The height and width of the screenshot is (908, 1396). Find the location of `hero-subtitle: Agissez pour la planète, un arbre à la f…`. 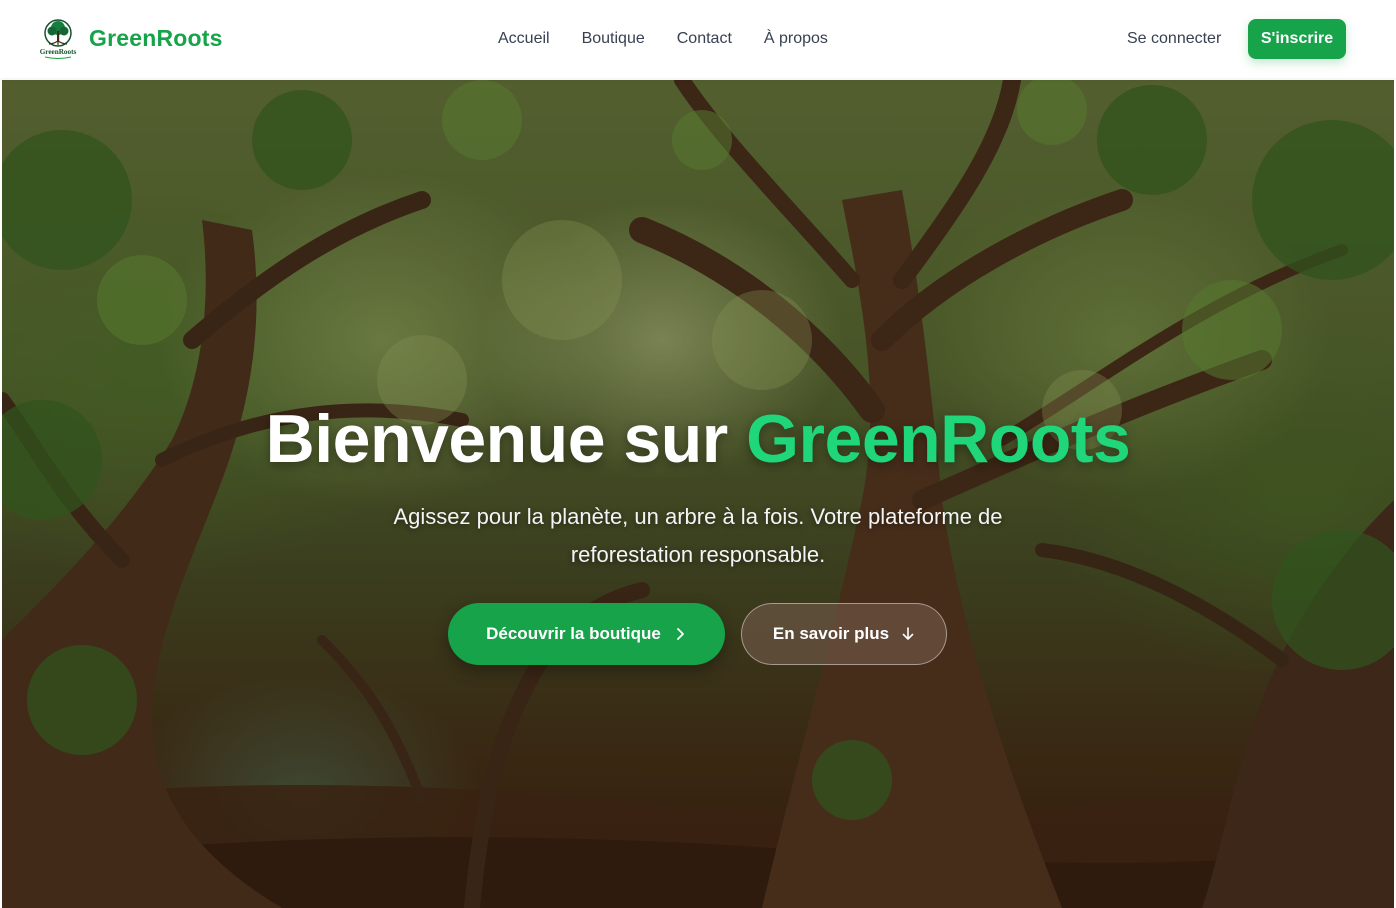

hero-subtitle: Agissez pour la planète, un arbre à la f… is located at coordinates (698, 535).